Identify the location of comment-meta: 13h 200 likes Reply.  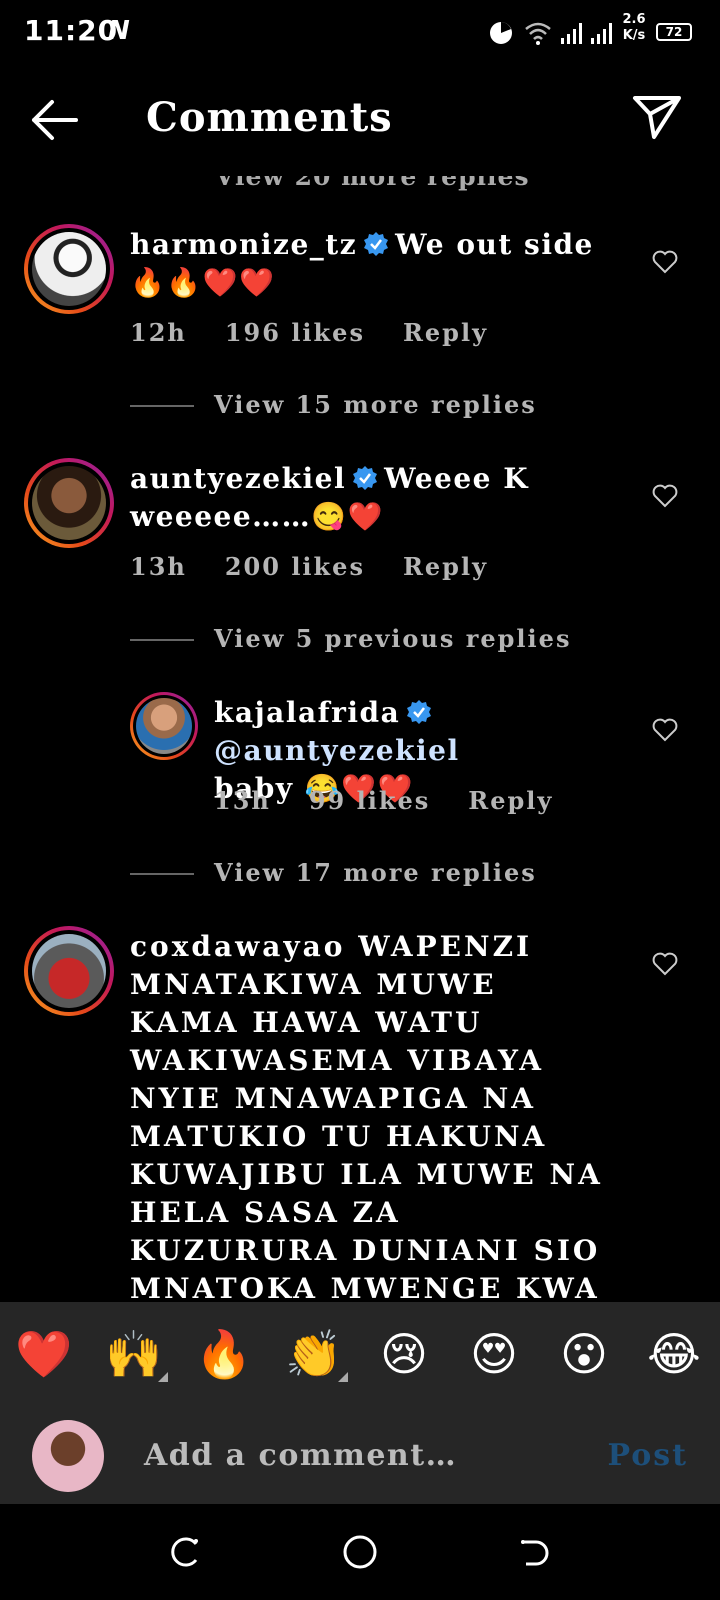
(328, 566).